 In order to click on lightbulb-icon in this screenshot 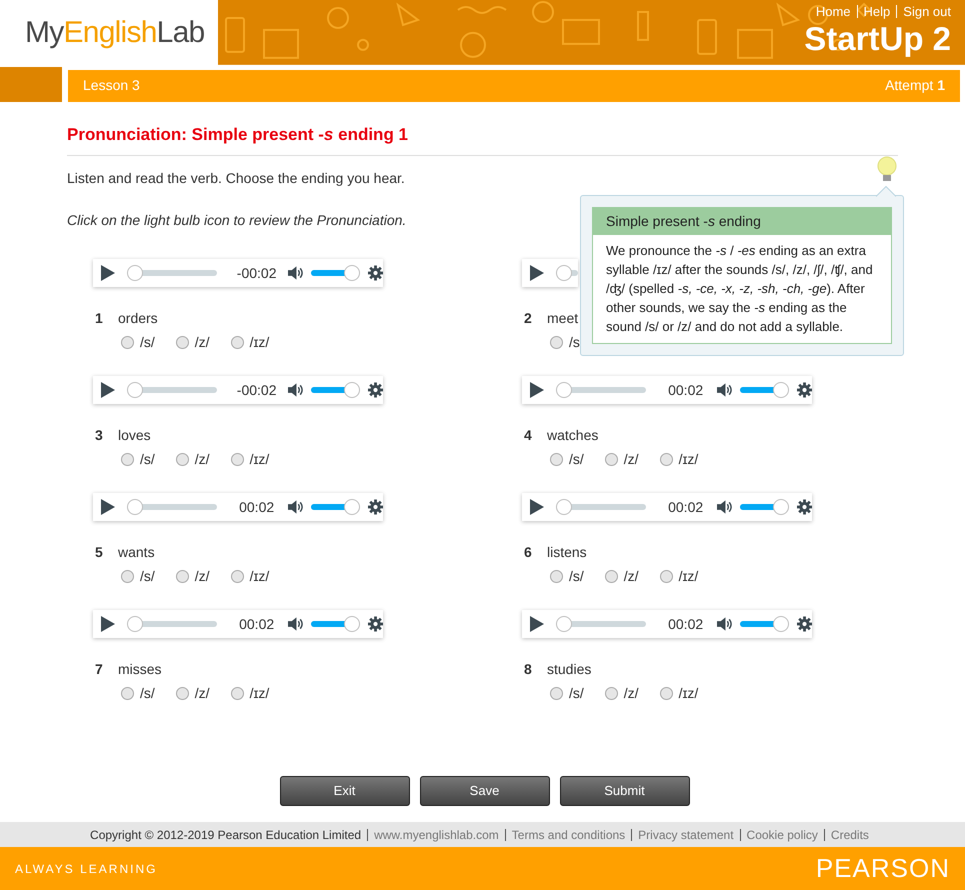, I will do `click(887, 170)`.